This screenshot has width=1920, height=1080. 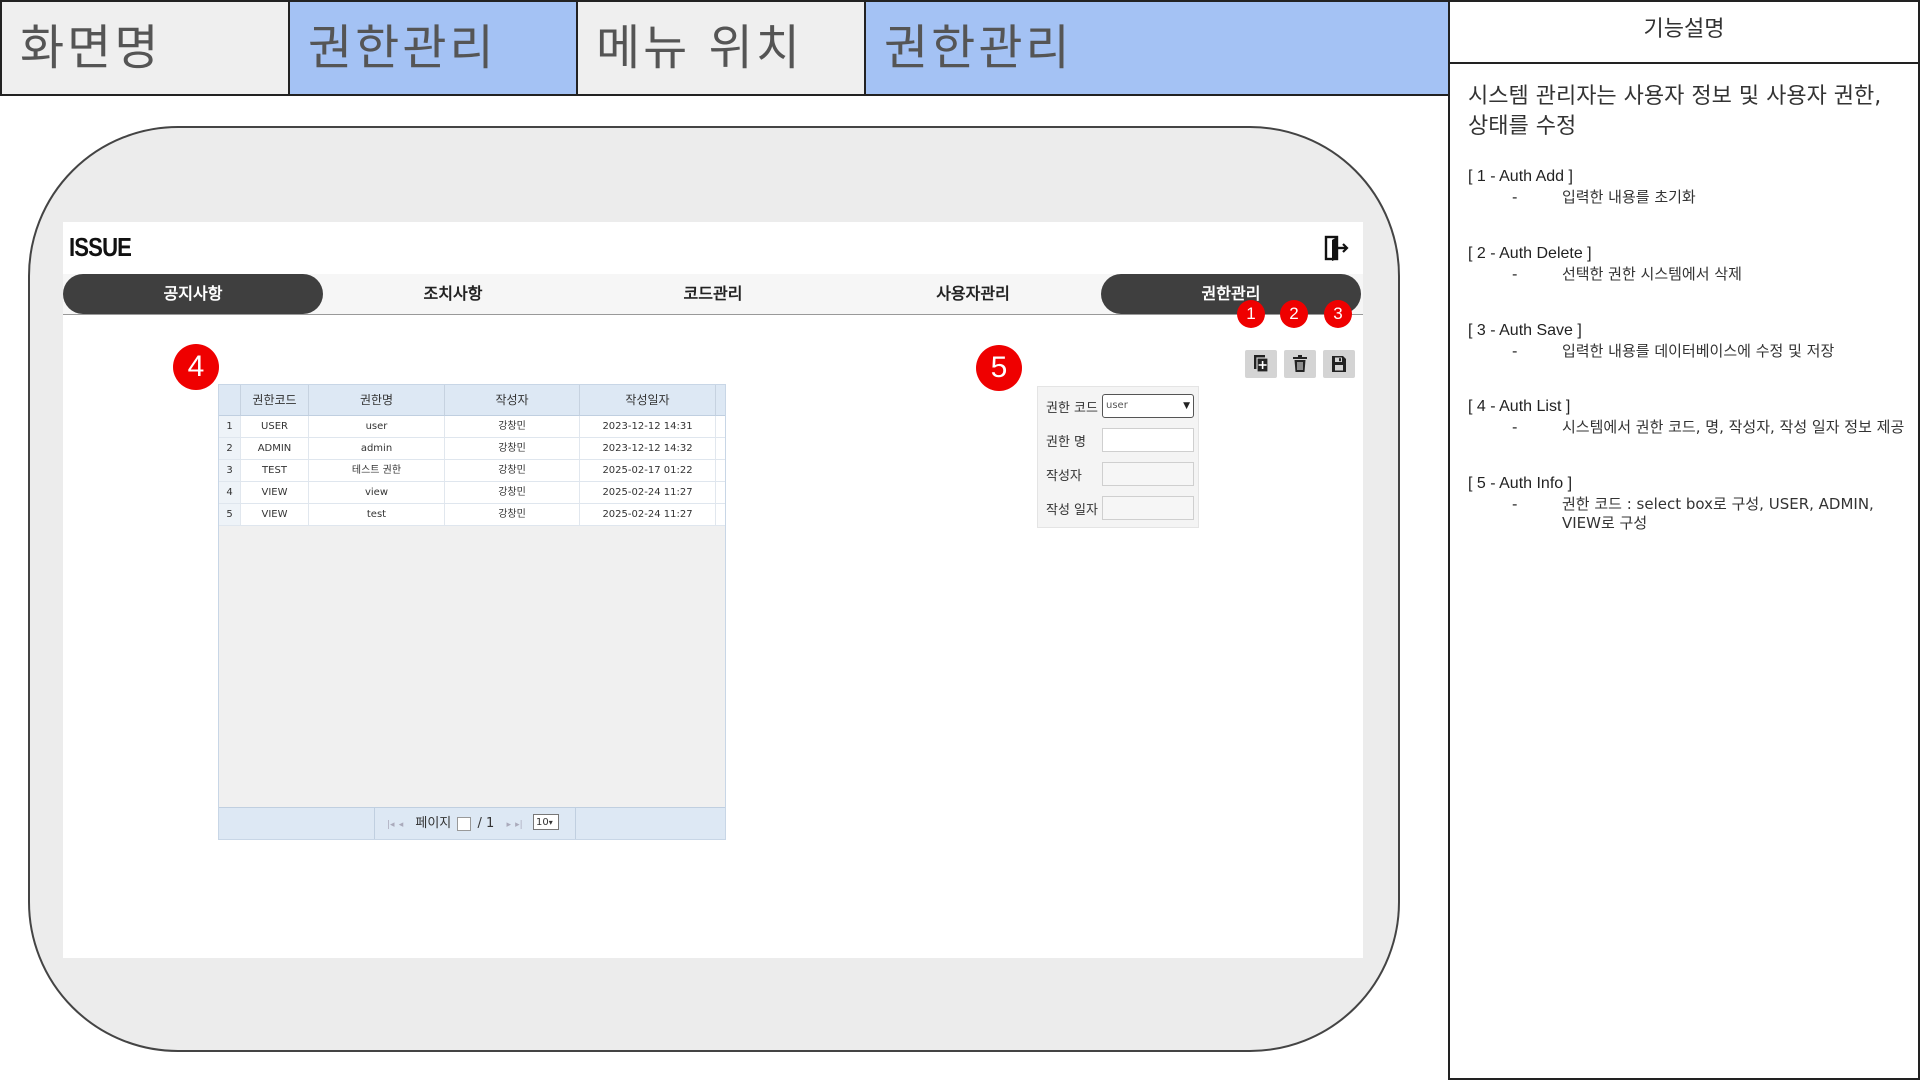 I want to click on page-size-value: 10, so click(x=542, y=822).